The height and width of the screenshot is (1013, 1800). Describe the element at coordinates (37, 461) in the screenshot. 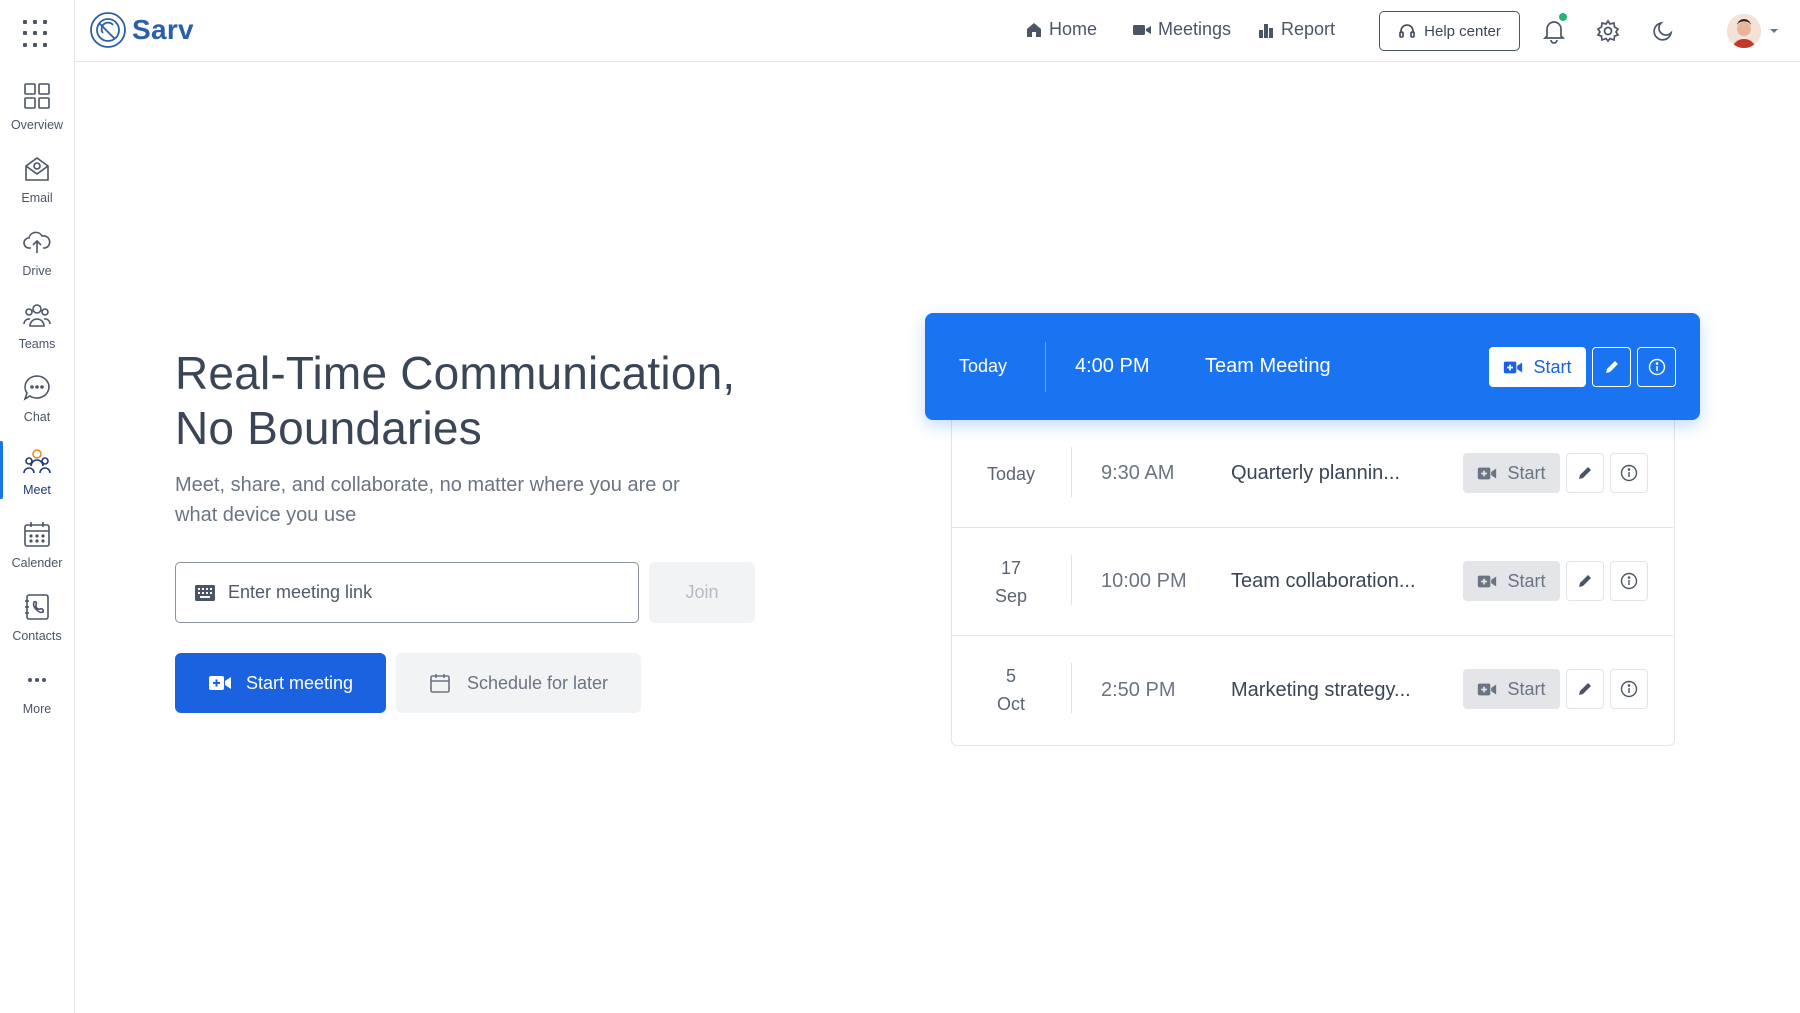

I see `meet-icon` at that location.